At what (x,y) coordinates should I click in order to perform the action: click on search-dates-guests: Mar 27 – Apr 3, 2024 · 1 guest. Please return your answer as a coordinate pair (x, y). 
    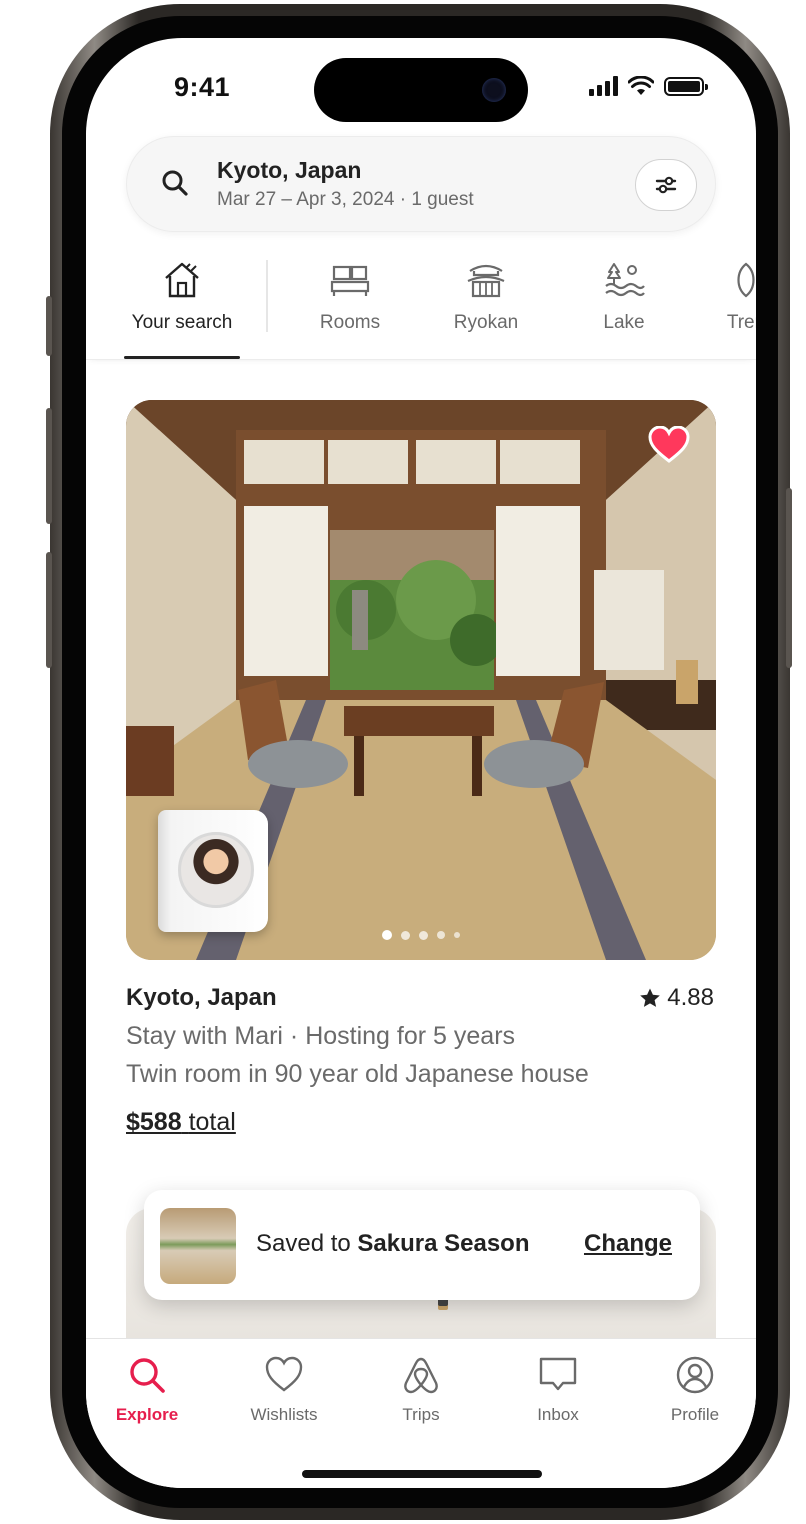
    Looking at the image, I should click on (345, 199).